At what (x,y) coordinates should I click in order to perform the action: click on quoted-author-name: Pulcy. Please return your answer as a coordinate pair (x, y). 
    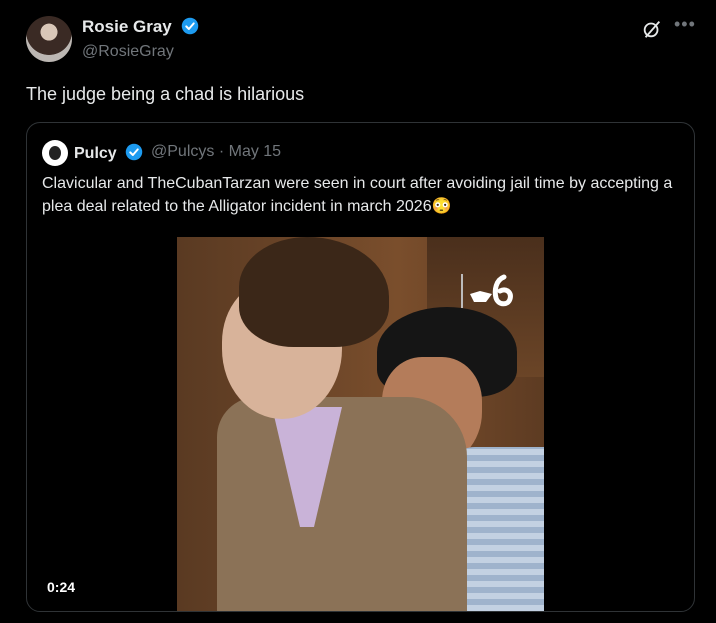
    Looking at the image, I should click on (108, 153).